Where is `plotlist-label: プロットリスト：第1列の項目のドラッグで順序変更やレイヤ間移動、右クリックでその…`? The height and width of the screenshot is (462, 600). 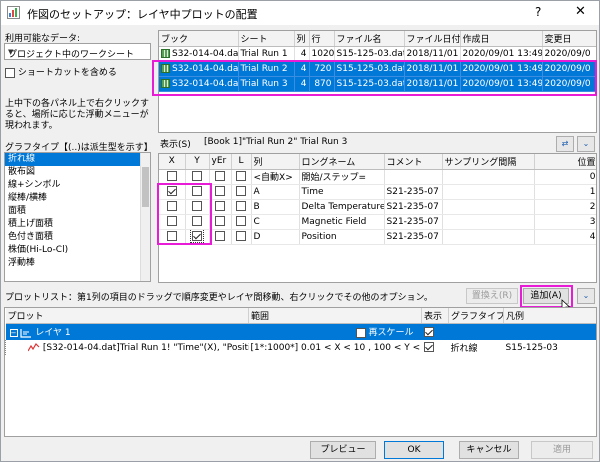
plotlist-label: プロットリスト：第1列の項目のドラッグで順序変更やレイヤ間移動、右クリックでその… is located at coordinates (219, 298).